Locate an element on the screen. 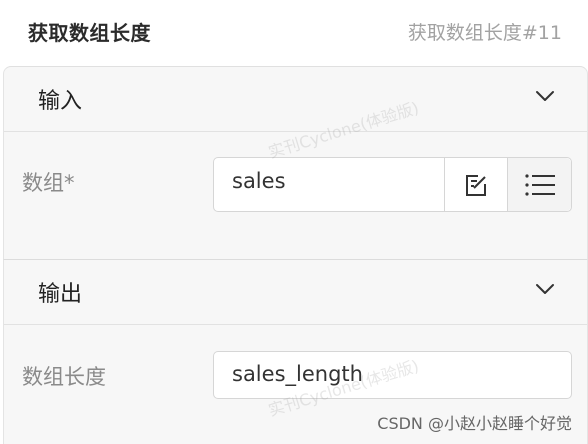 The width and height of the screenshot is (588, 444). array-length-input: sales_length is located at coordinates (392, 375).